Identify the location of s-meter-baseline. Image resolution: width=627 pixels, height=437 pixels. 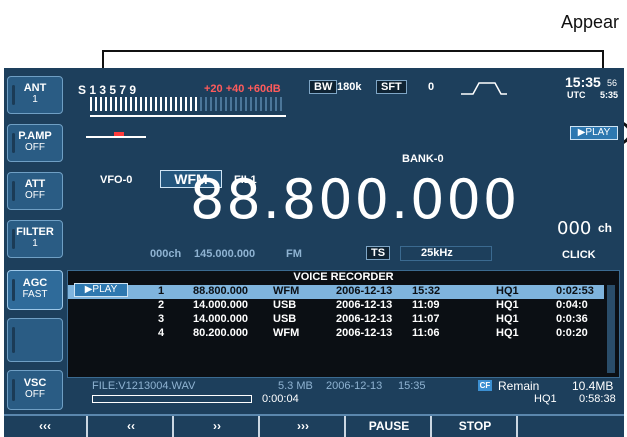
(188, 116).